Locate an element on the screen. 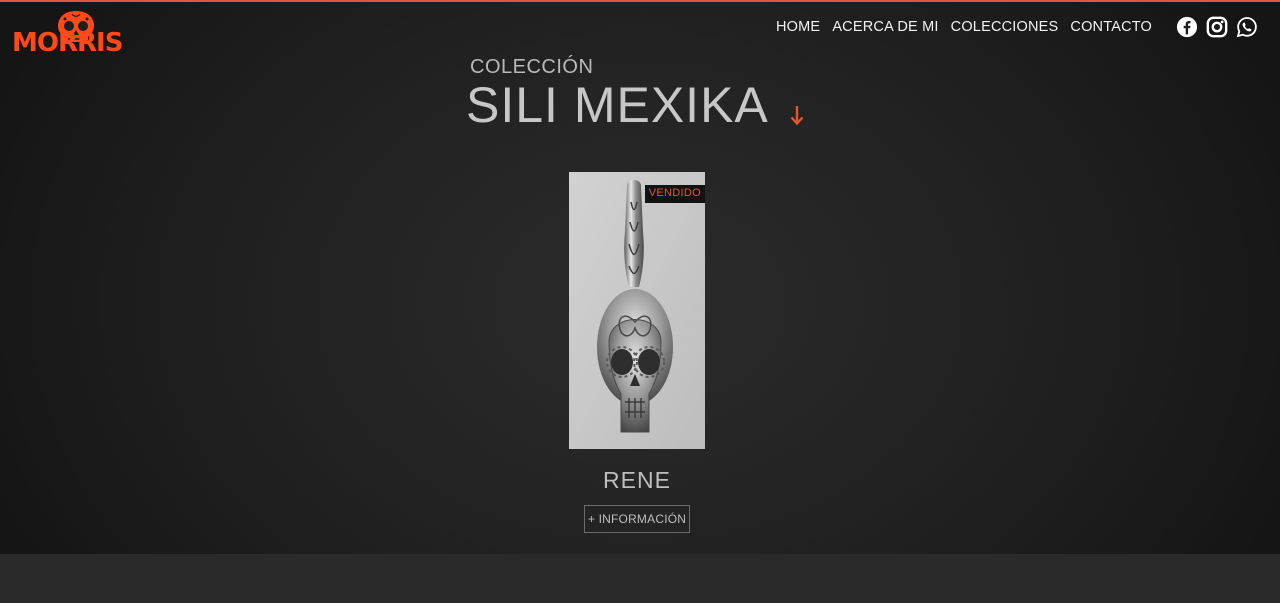  instagram-icon is located at coordinates (1217, 27).